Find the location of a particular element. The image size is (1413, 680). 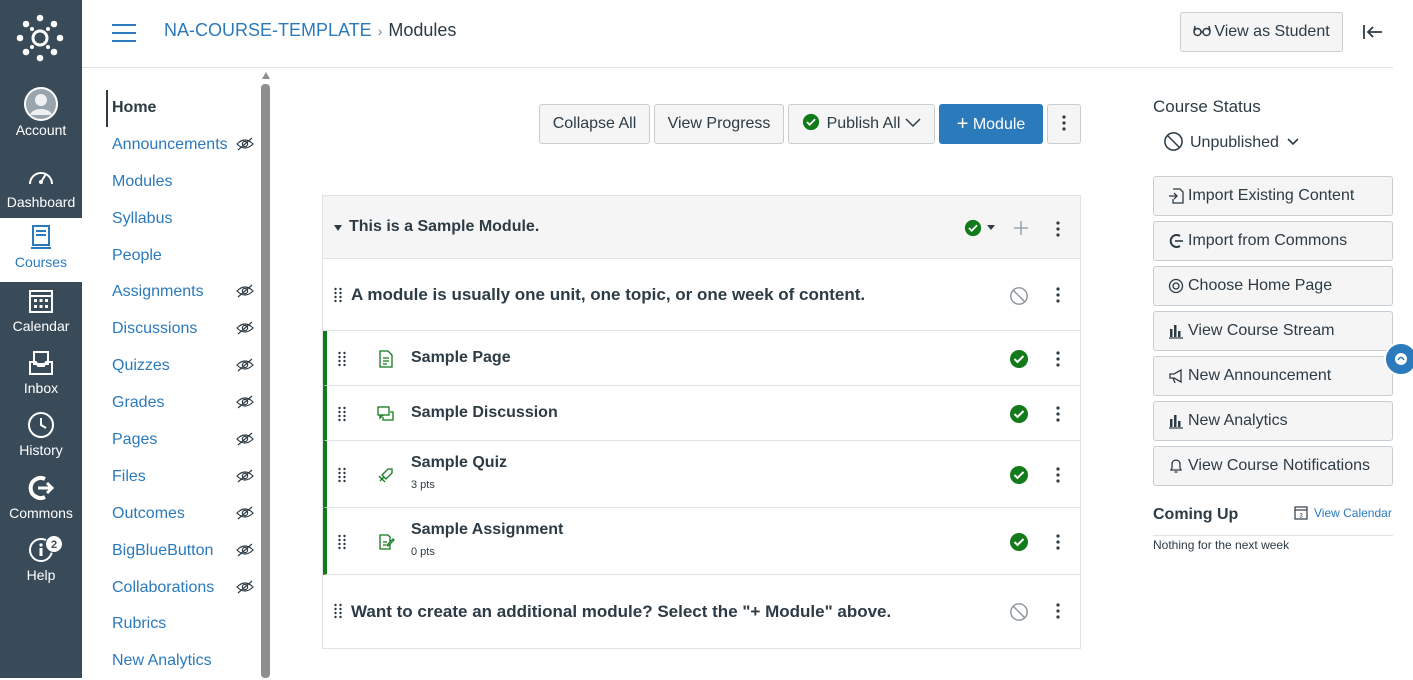

publish-all-label: Publish All is located at coordinates (863, 123).